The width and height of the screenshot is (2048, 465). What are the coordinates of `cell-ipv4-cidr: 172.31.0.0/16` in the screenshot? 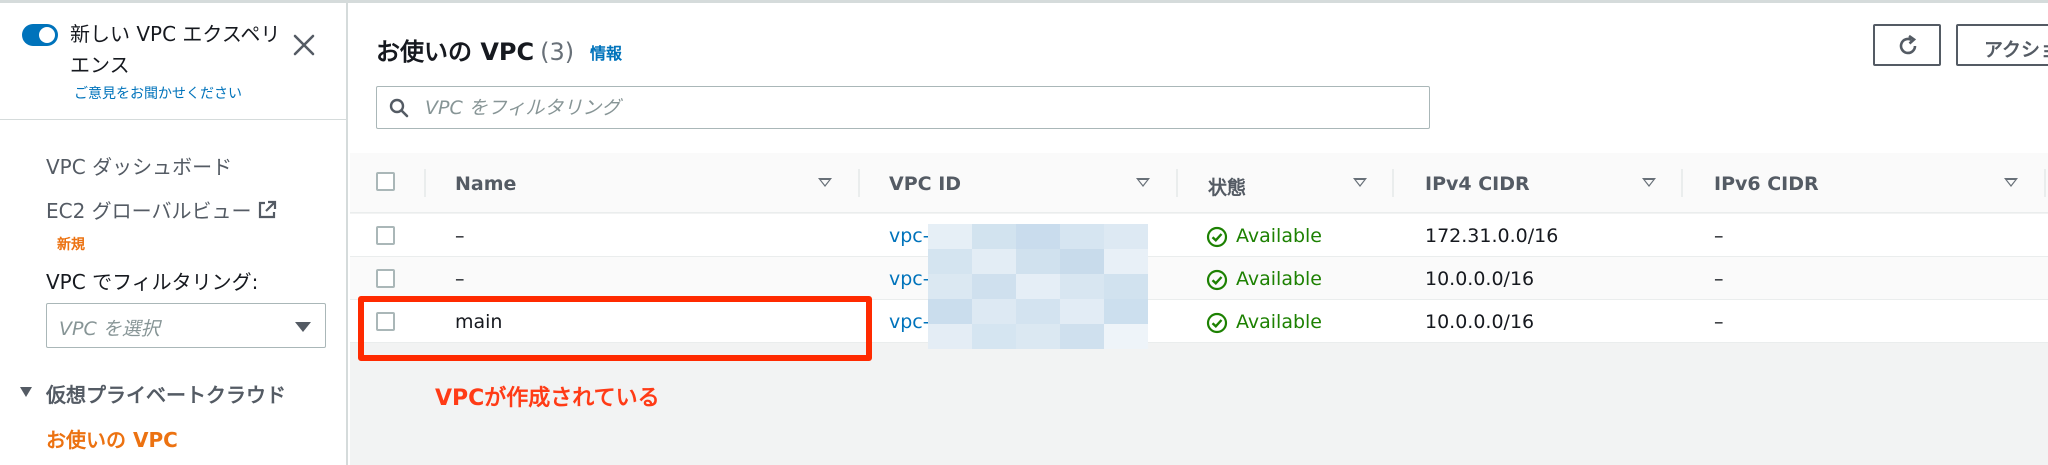 It's located at (1492, 236).